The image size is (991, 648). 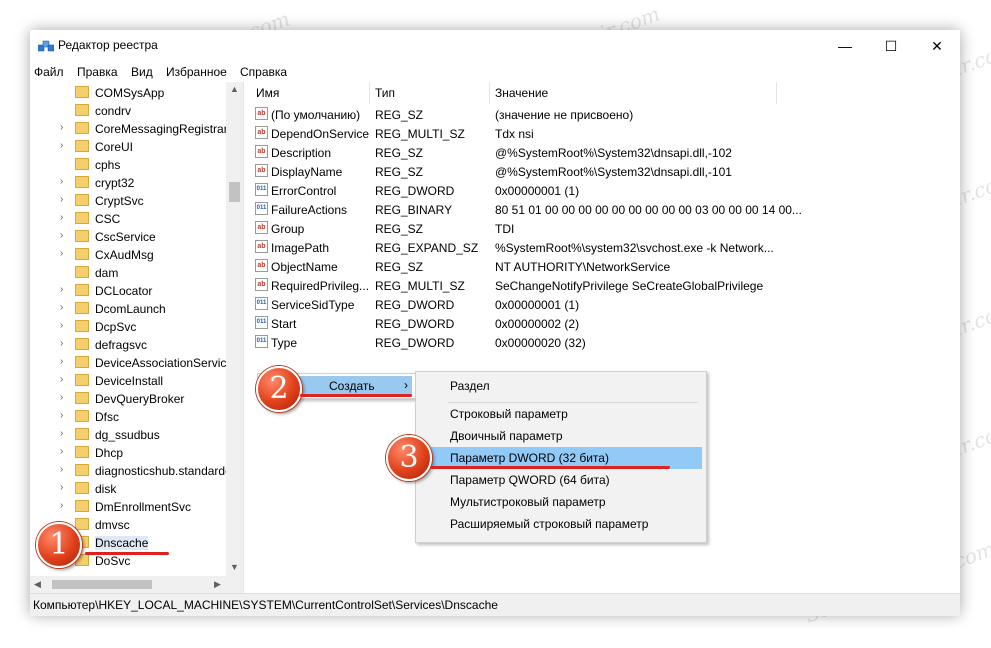 I want to click on value-row: 011 Start REG_DWORD 0x00000002 (2), so click(x=604, y=324).